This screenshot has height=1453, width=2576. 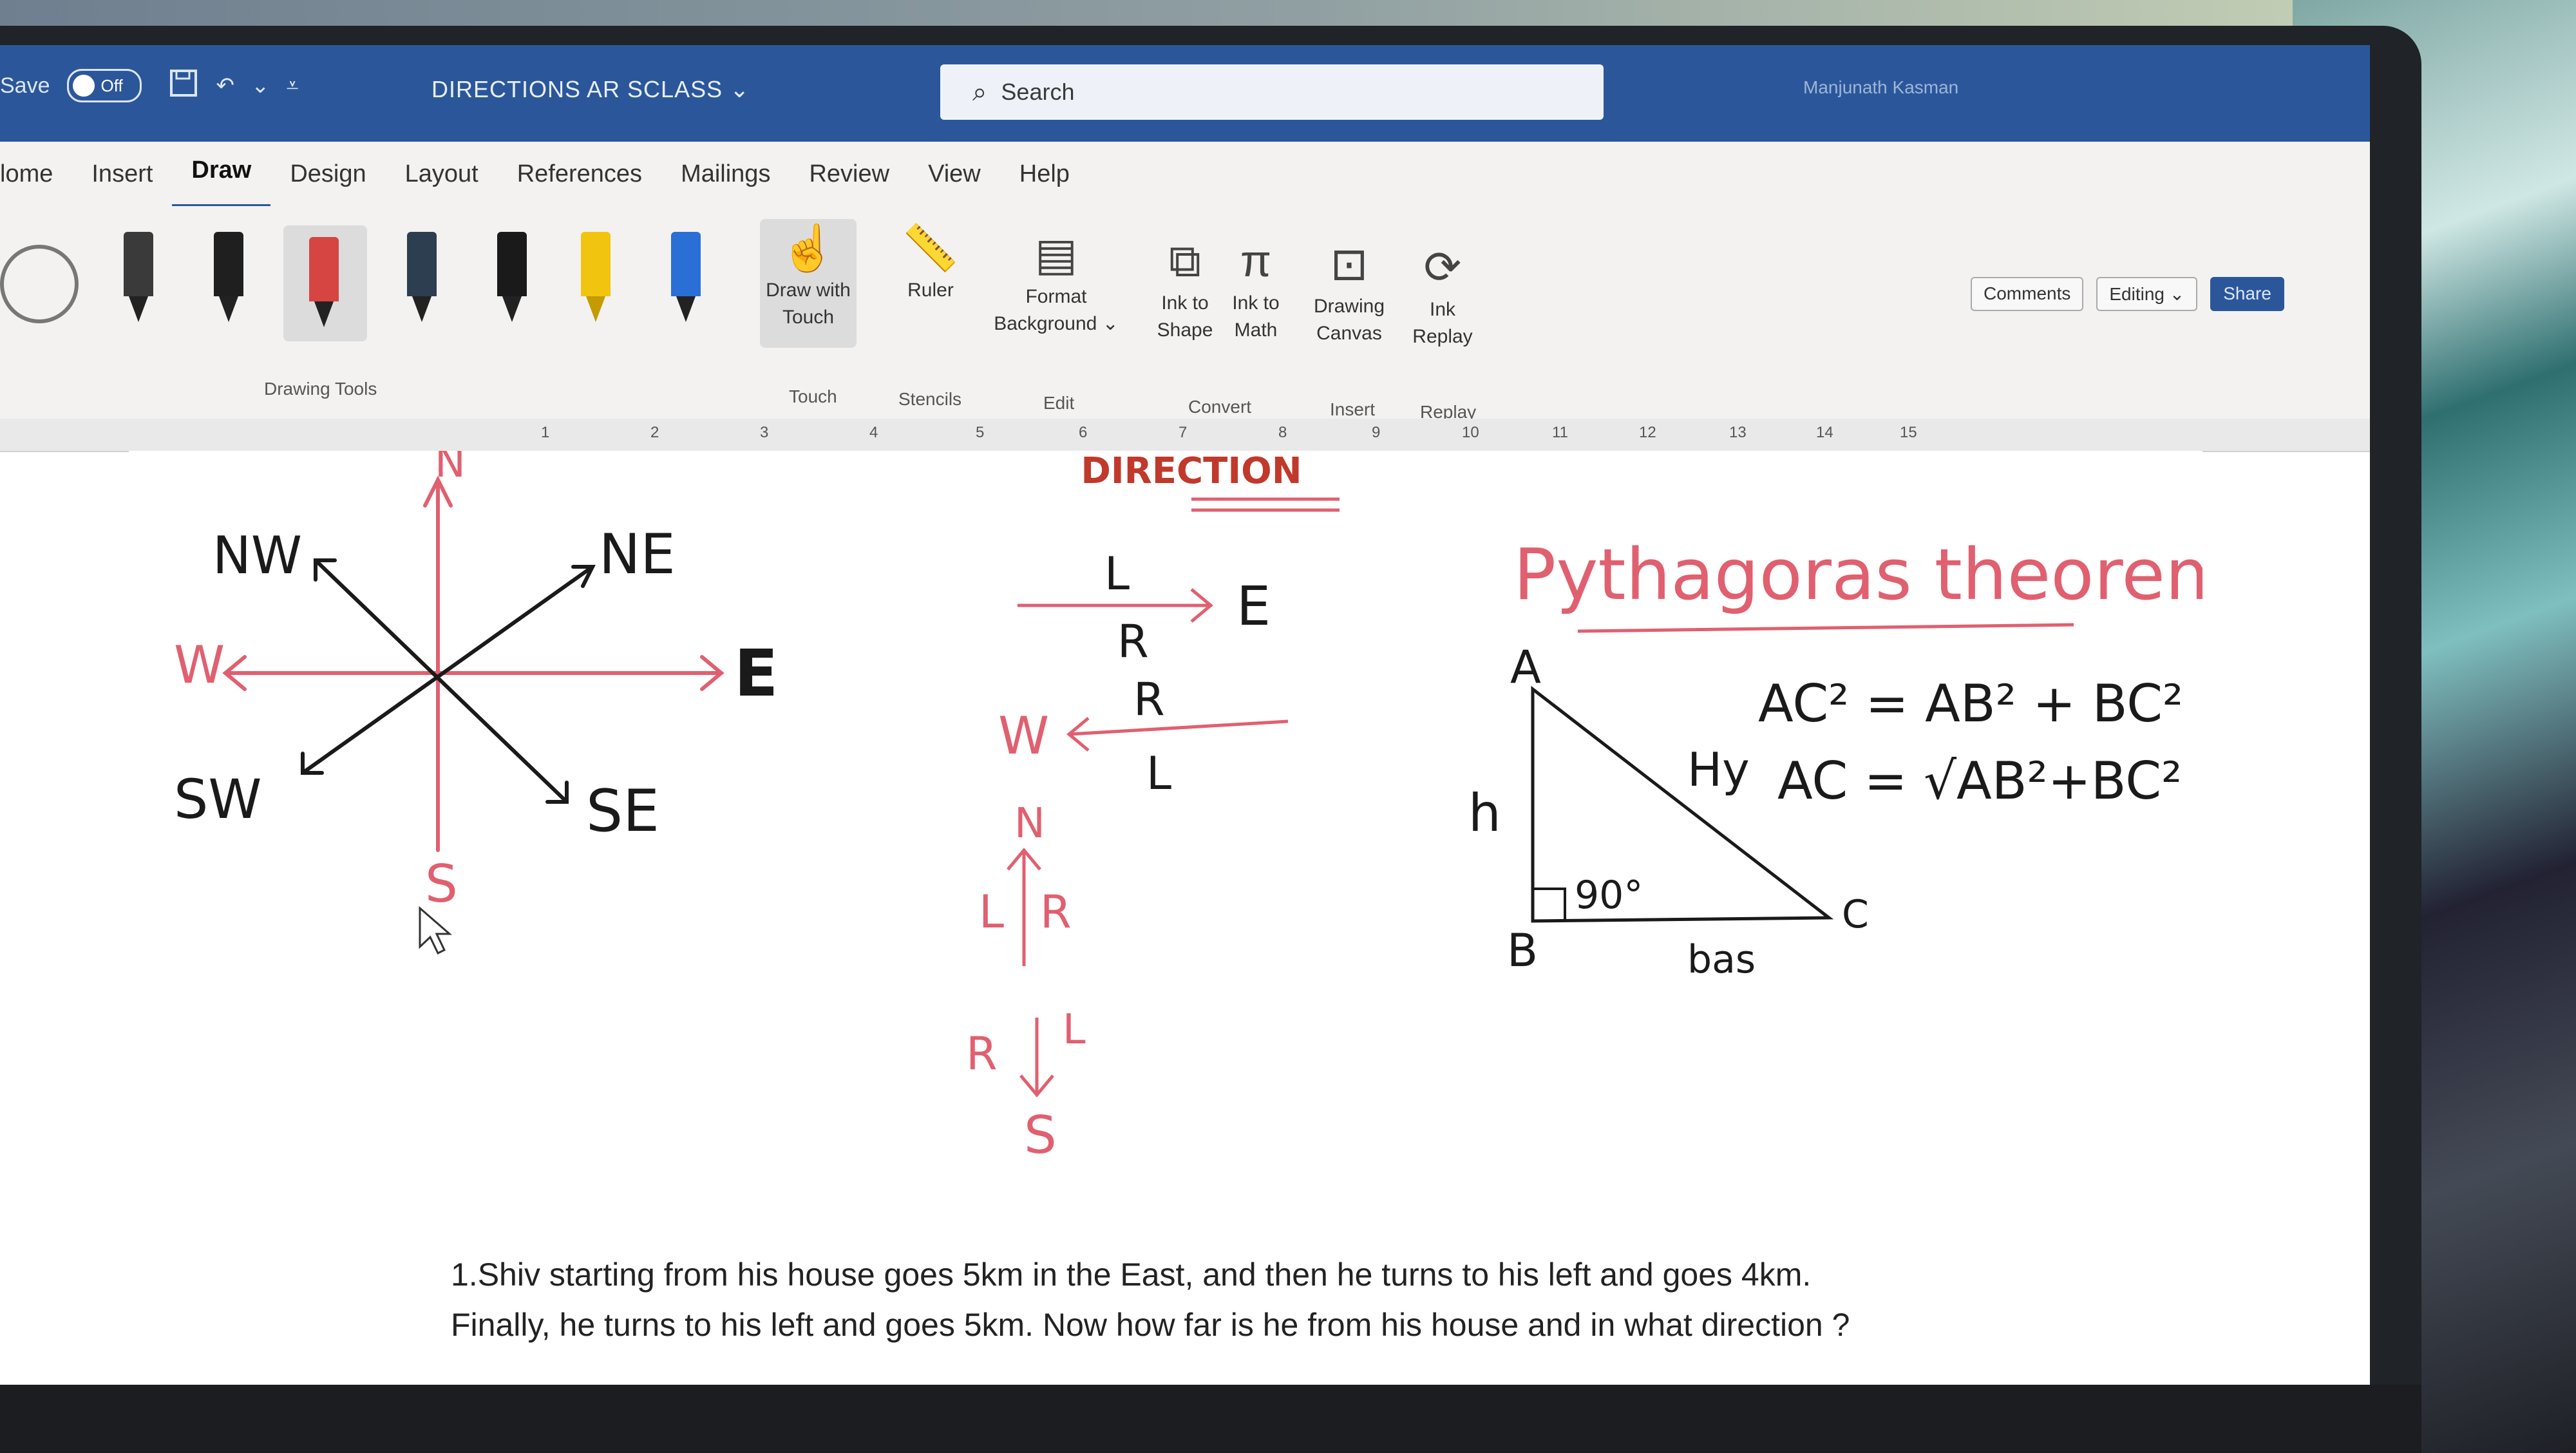 I want to click on search-box: ⌕ Search, so click(x=1272, y=92).